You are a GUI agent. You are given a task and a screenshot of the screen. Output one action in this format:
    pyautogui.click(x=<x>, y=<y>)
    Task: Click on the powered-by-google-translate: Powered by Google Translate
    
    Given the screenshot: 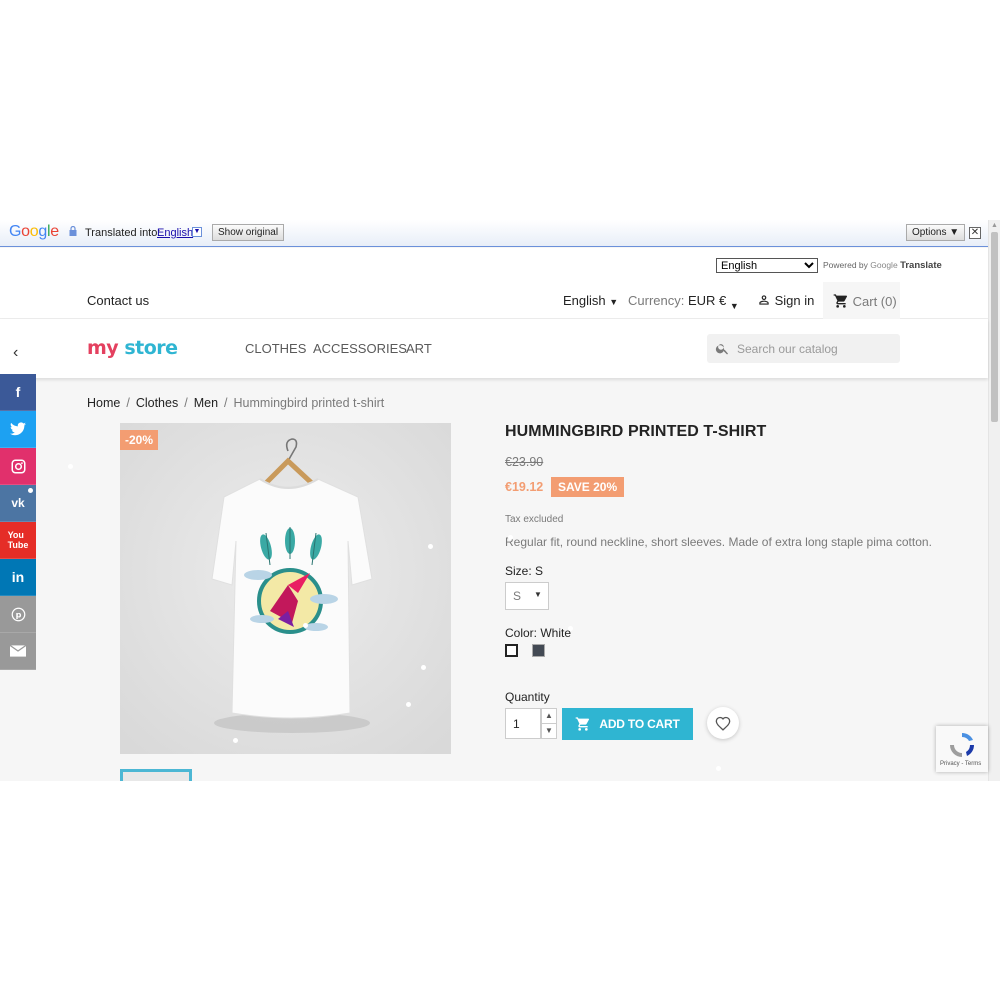 What is the action you would take?
    pyautogui.click(x=882, y=265)
    